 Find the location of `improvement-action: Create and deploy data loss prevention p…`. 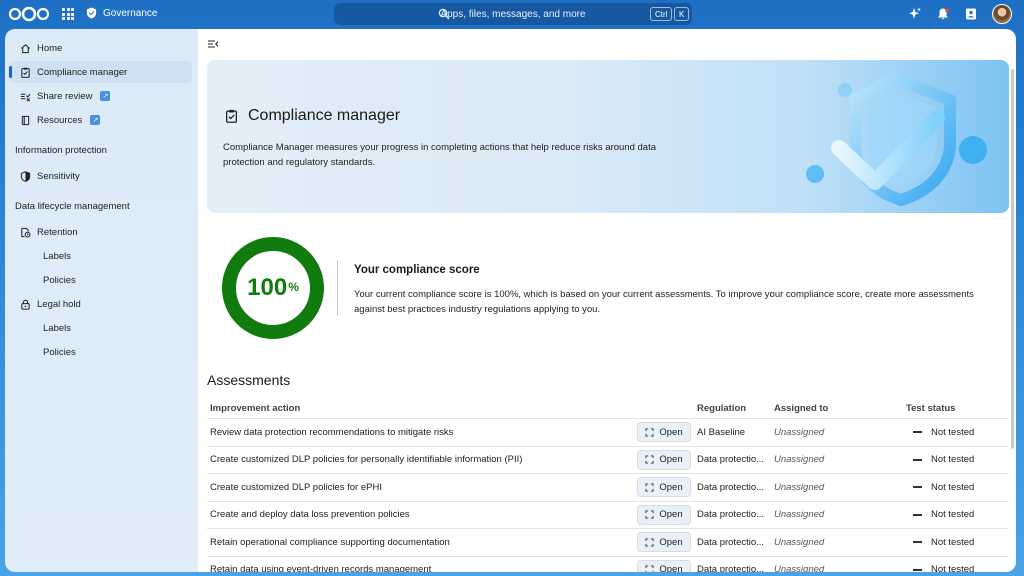

improvement-action: Create and deploy data loss prevention p… is located at coordinates (310, 515).